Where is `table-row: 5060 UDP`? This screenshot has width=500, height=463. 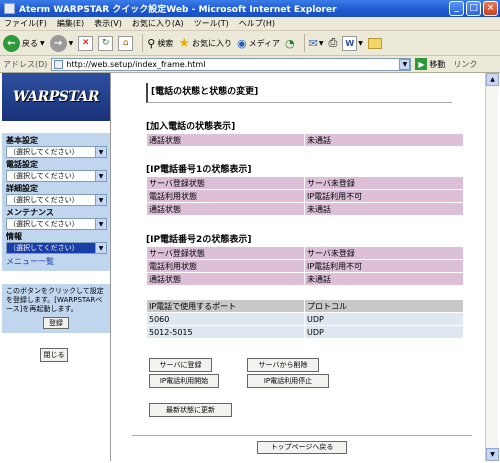 table-row: 5060 UDP is located at coordinates (305, 319).